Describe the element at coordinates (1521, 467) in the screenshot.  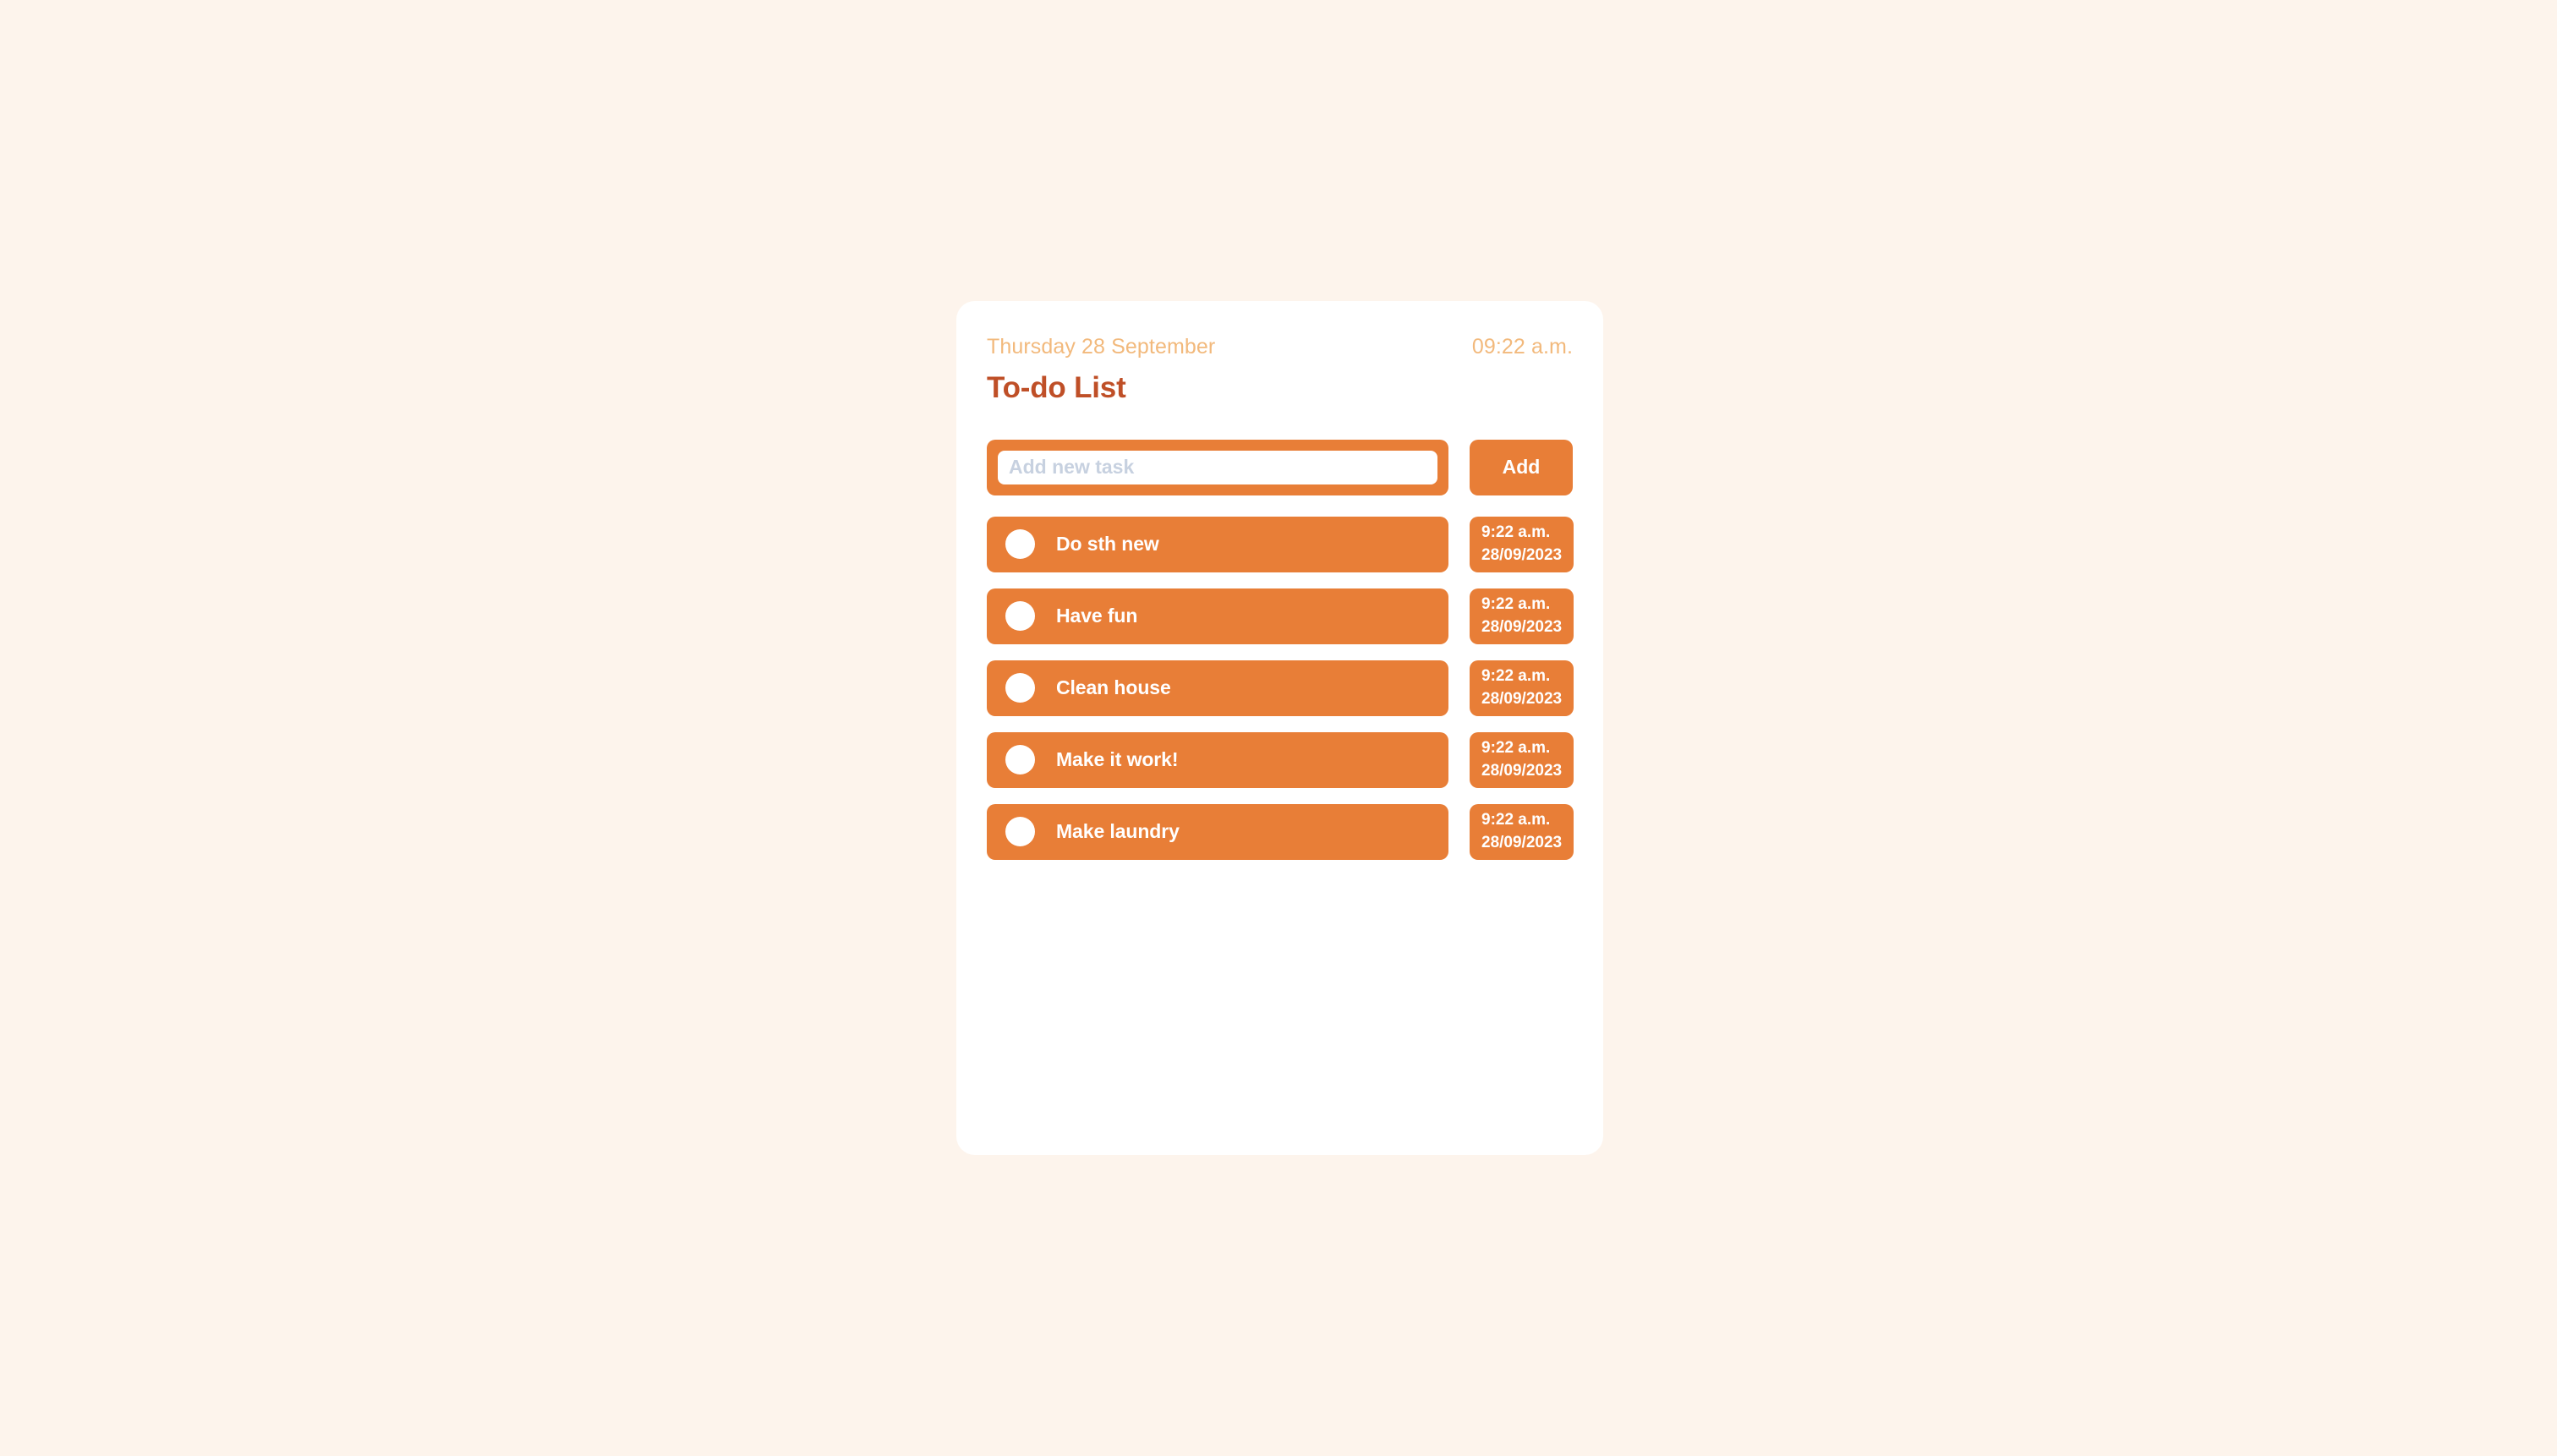
I see `add-task-button: Add` at that location.